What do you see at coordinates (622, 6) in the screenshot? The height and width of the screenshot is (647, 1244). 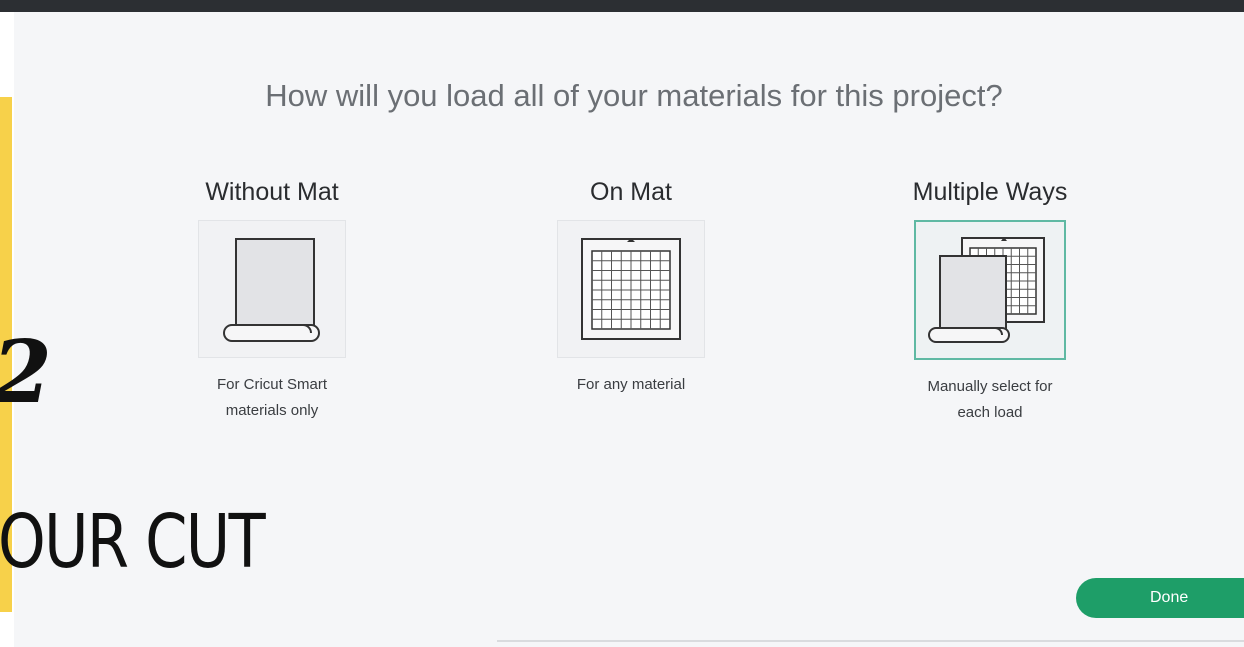 I see `top-bar` at bounding box center [622, 6].